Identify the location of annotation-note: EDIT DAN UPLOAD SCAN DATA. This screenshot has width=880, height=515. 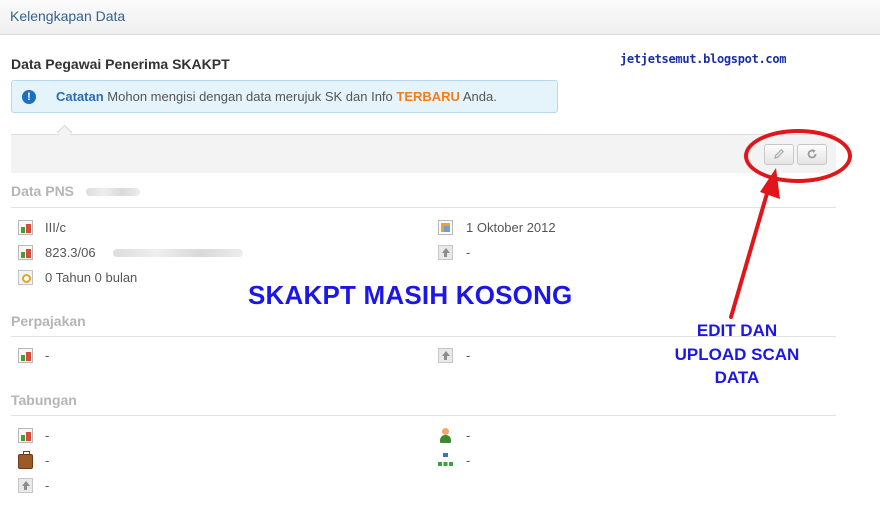
(737, 354).